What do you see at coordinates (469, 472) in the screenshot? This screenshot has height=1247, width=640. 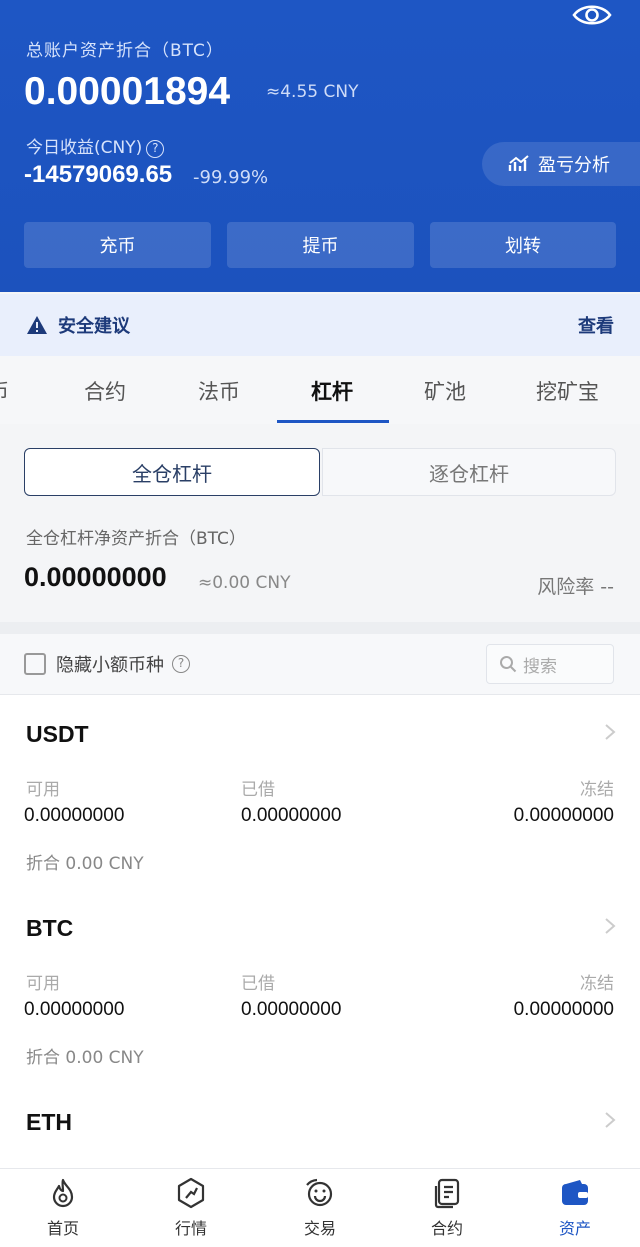 I see `isolated-margin-tab: 逐仓杠杆` at bounding box center [469, 472].